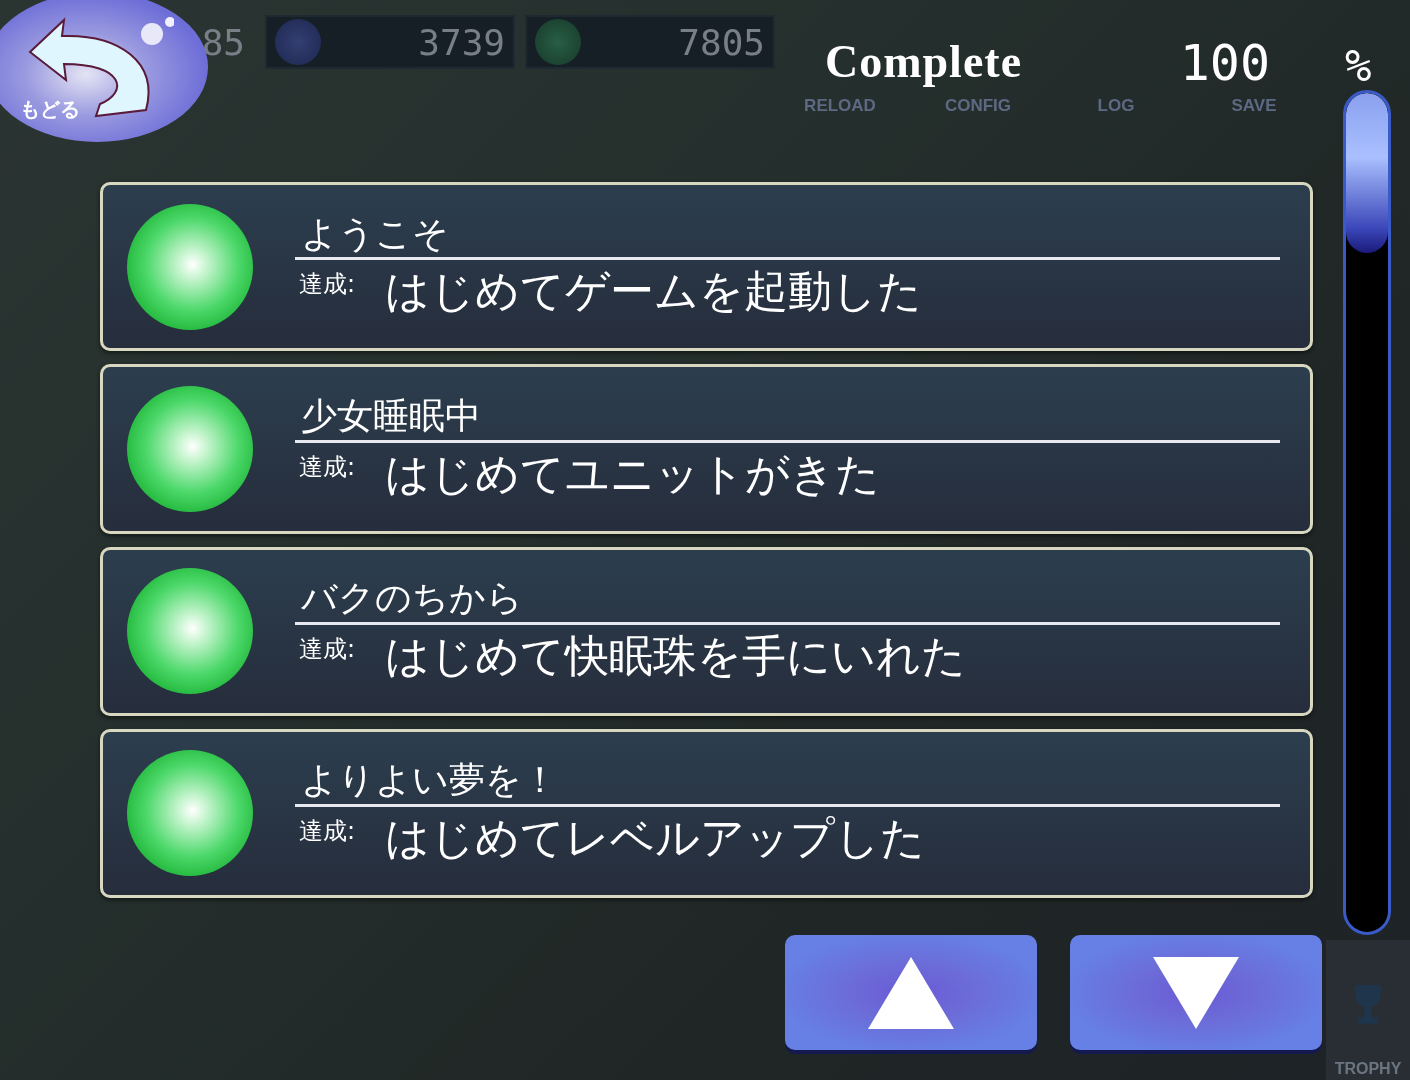  I want to click on menu-button: LOG, so click(1116, 106).